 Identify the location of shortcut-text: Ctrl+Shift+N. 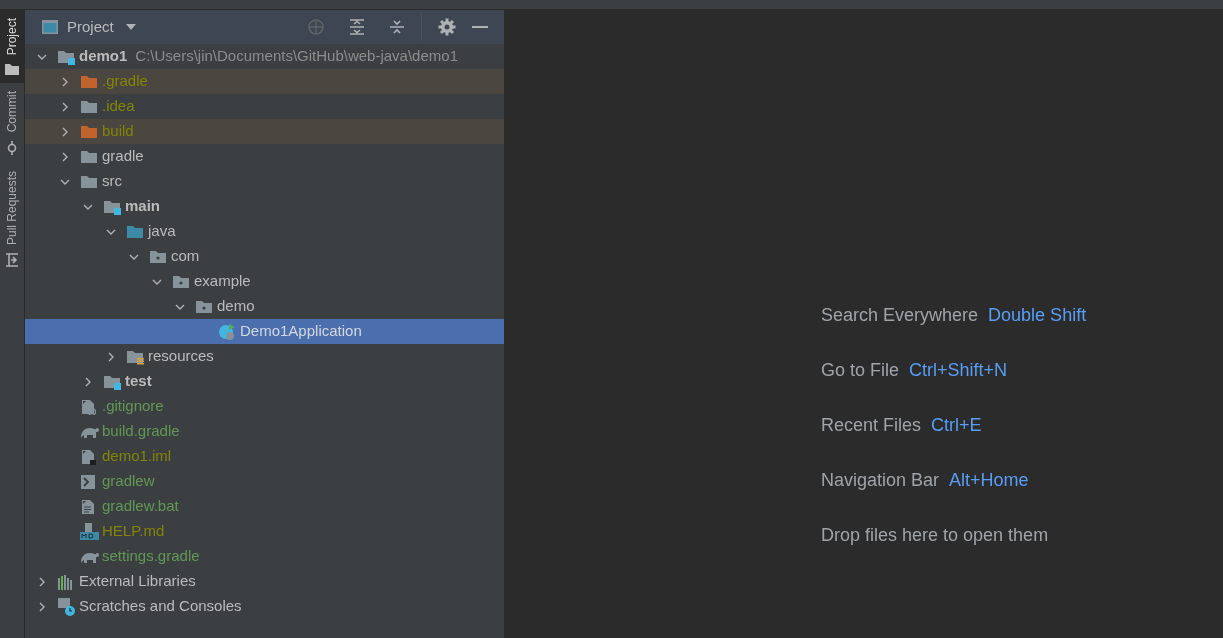
(958, 370).